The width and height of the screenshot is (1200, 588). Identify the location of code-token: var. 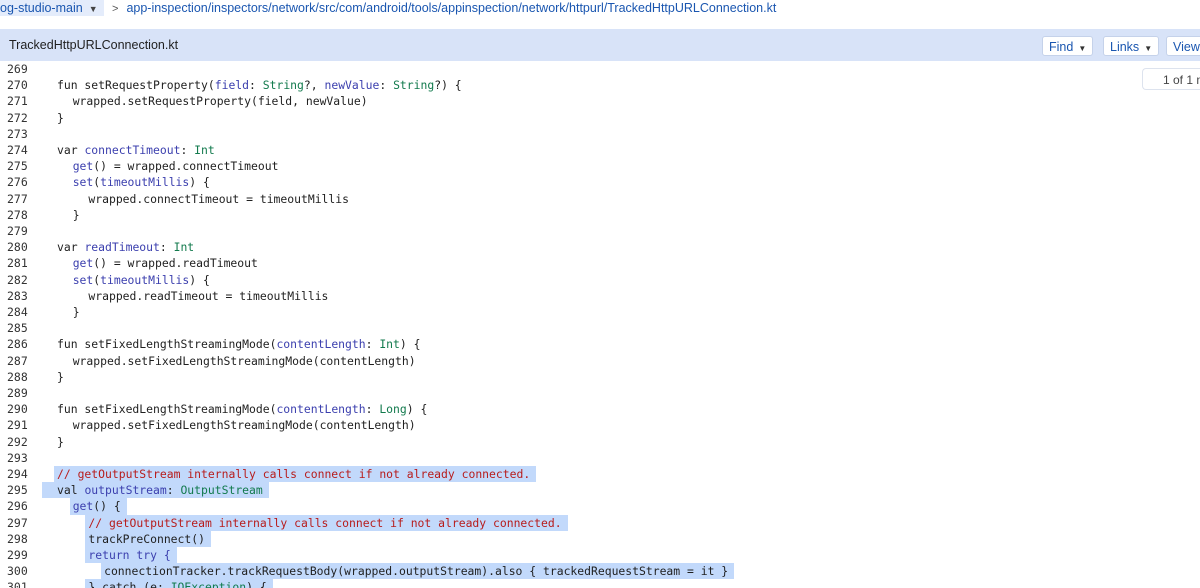
(71, 150).